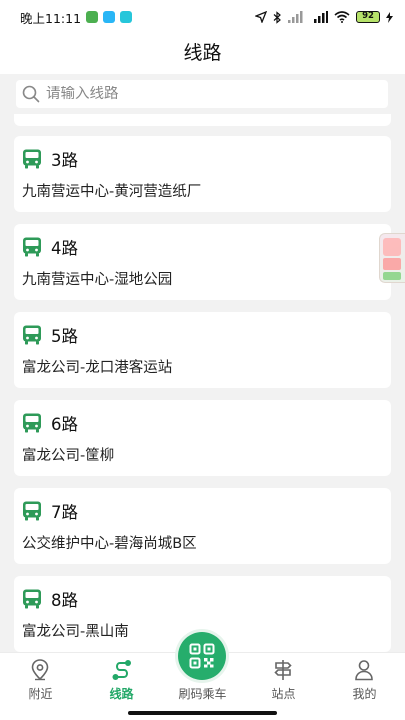  I want to click on status-time: 晚上11:11, so click(51, 18).